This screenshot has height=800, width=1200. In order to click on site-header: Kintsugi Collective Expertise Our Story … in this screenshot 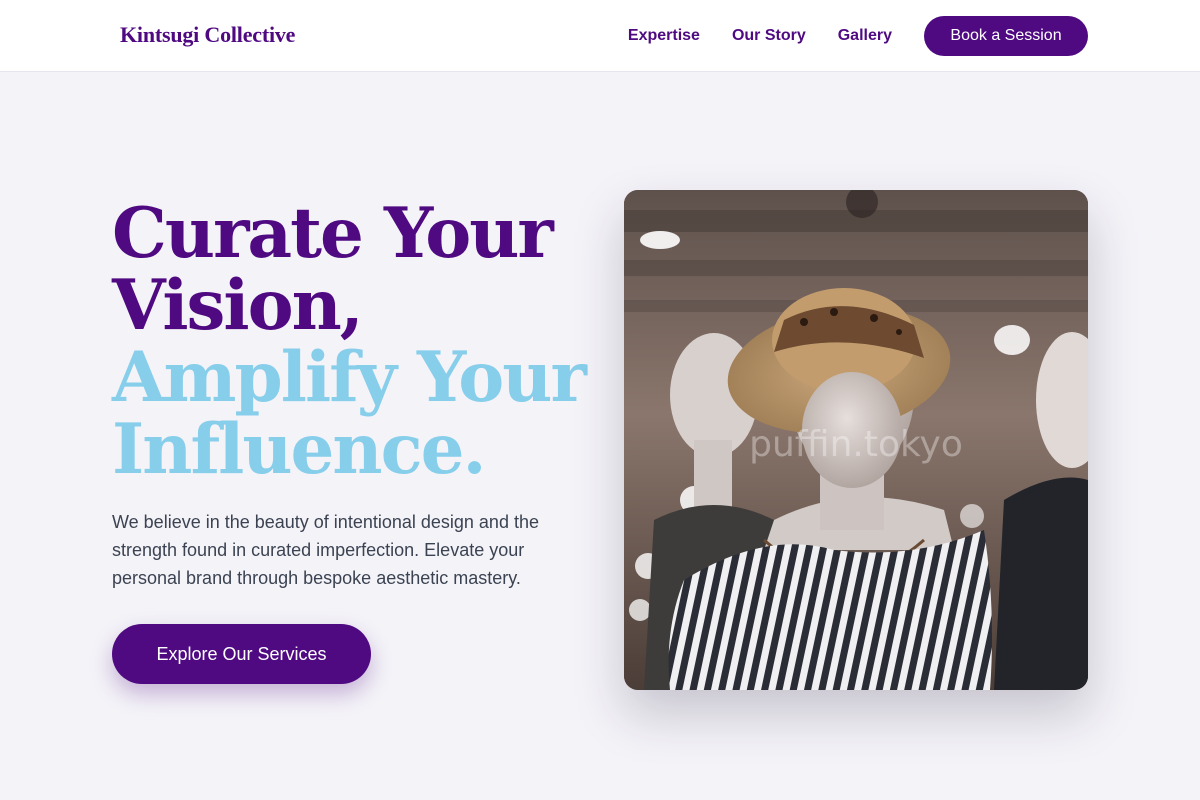, I will do `click(600, 36)`.